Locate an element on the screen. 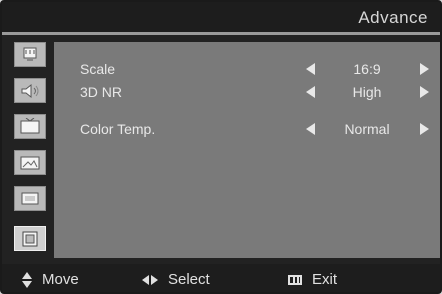  footer-select-hint: Select is located at coordinates (176, 279).